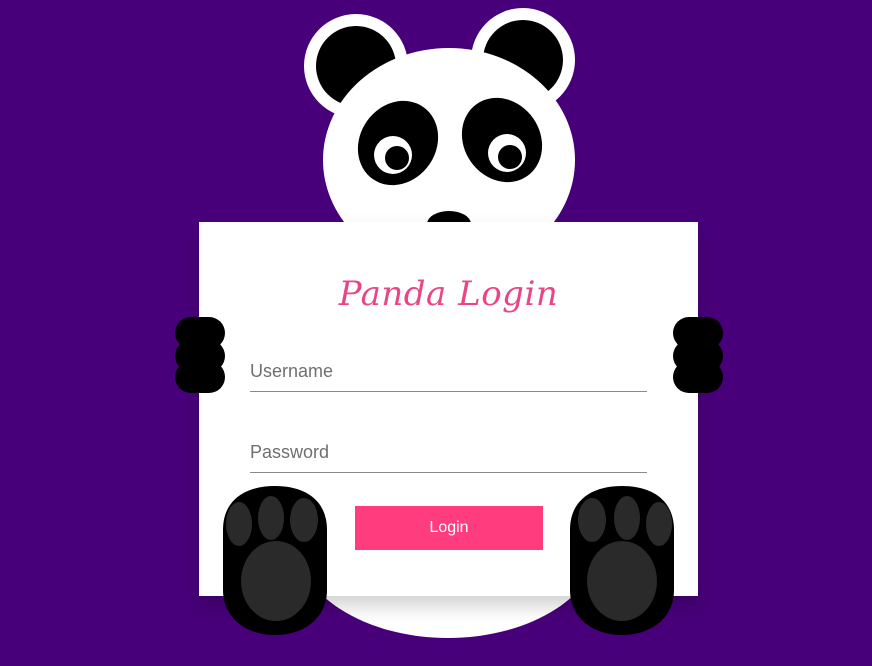 The width and height of the screenshot is (872, 666). I want to click on username-input, so click(448, 372).